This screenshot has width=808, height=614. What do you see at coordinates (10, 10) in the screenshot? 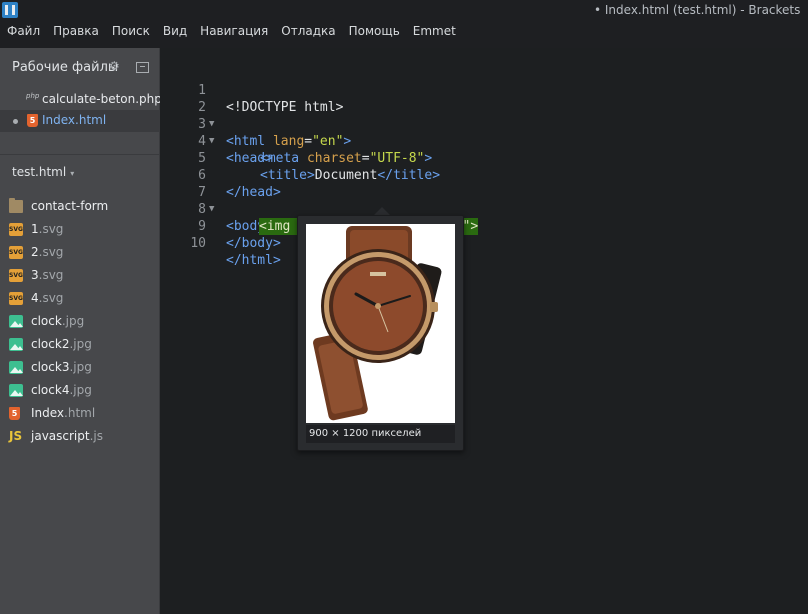
I see `brackets-app-icon` at bounding box center [10, 10].